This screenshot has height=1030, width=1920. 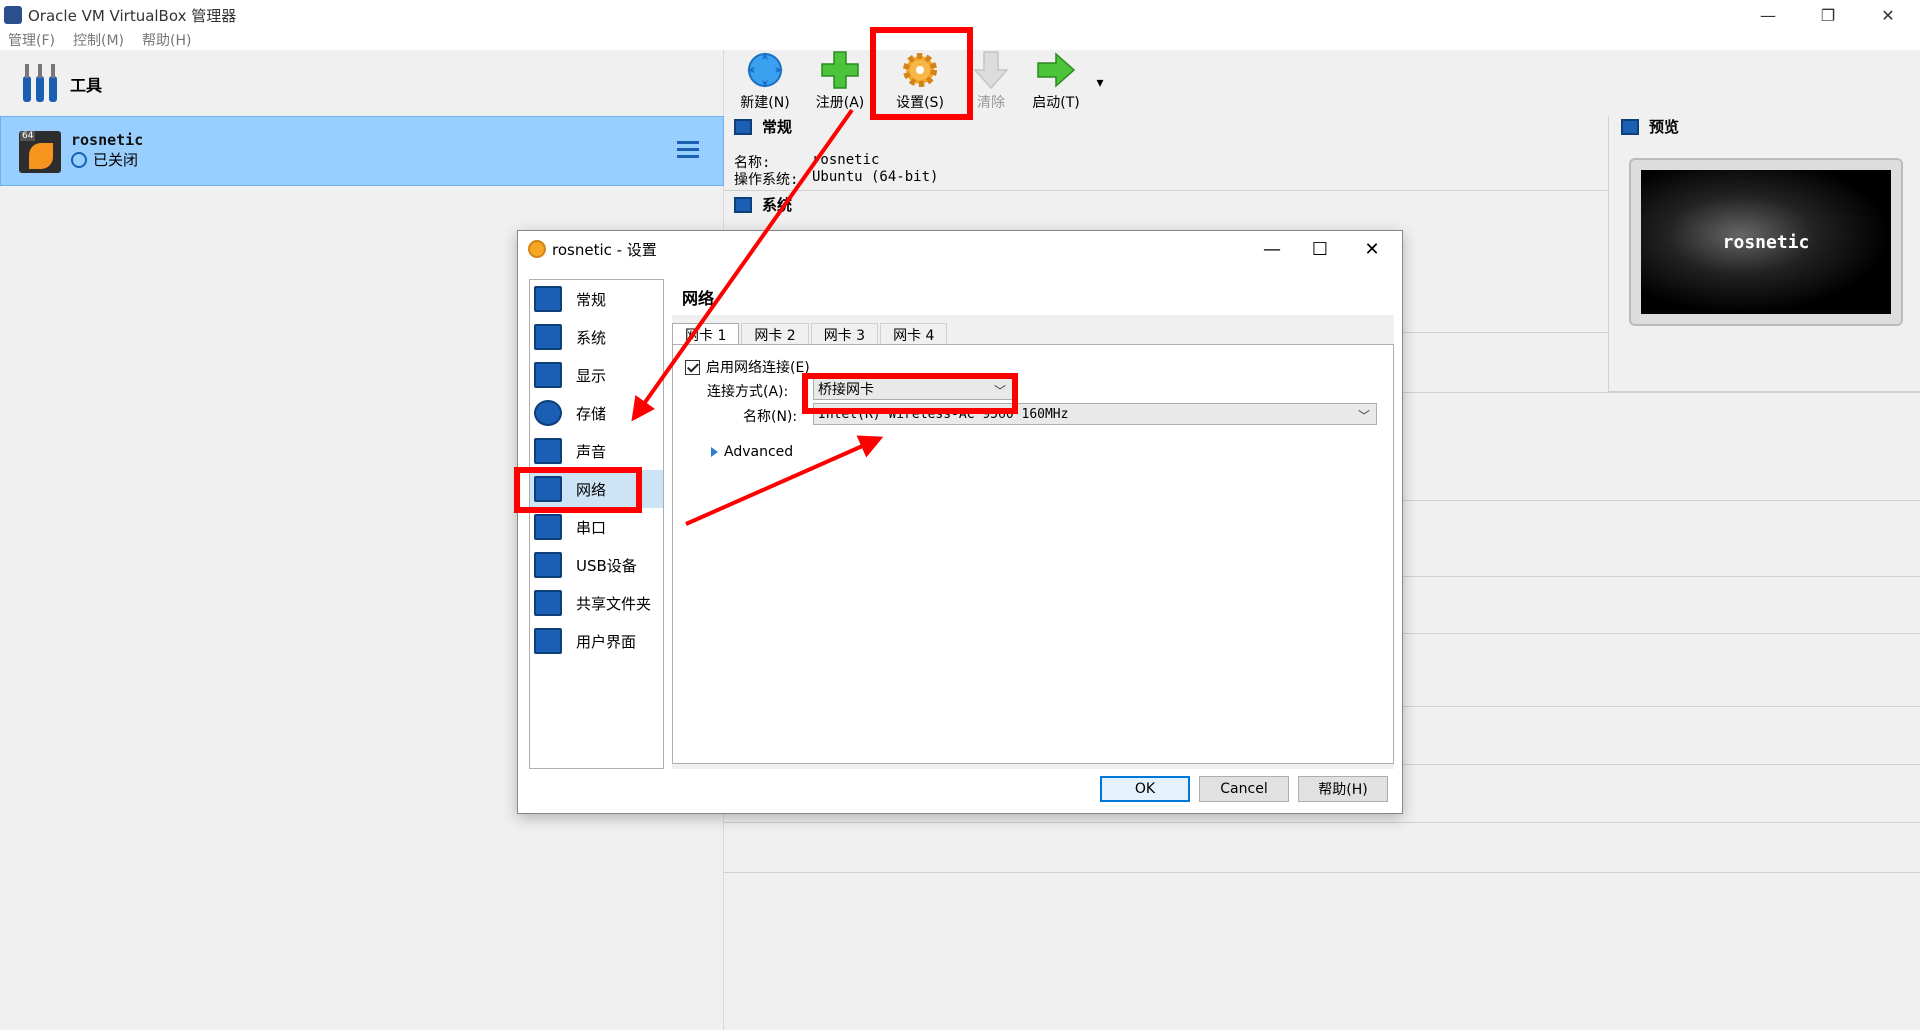 I want to click on new-button: 新建(N), so click(x=765, y=83).